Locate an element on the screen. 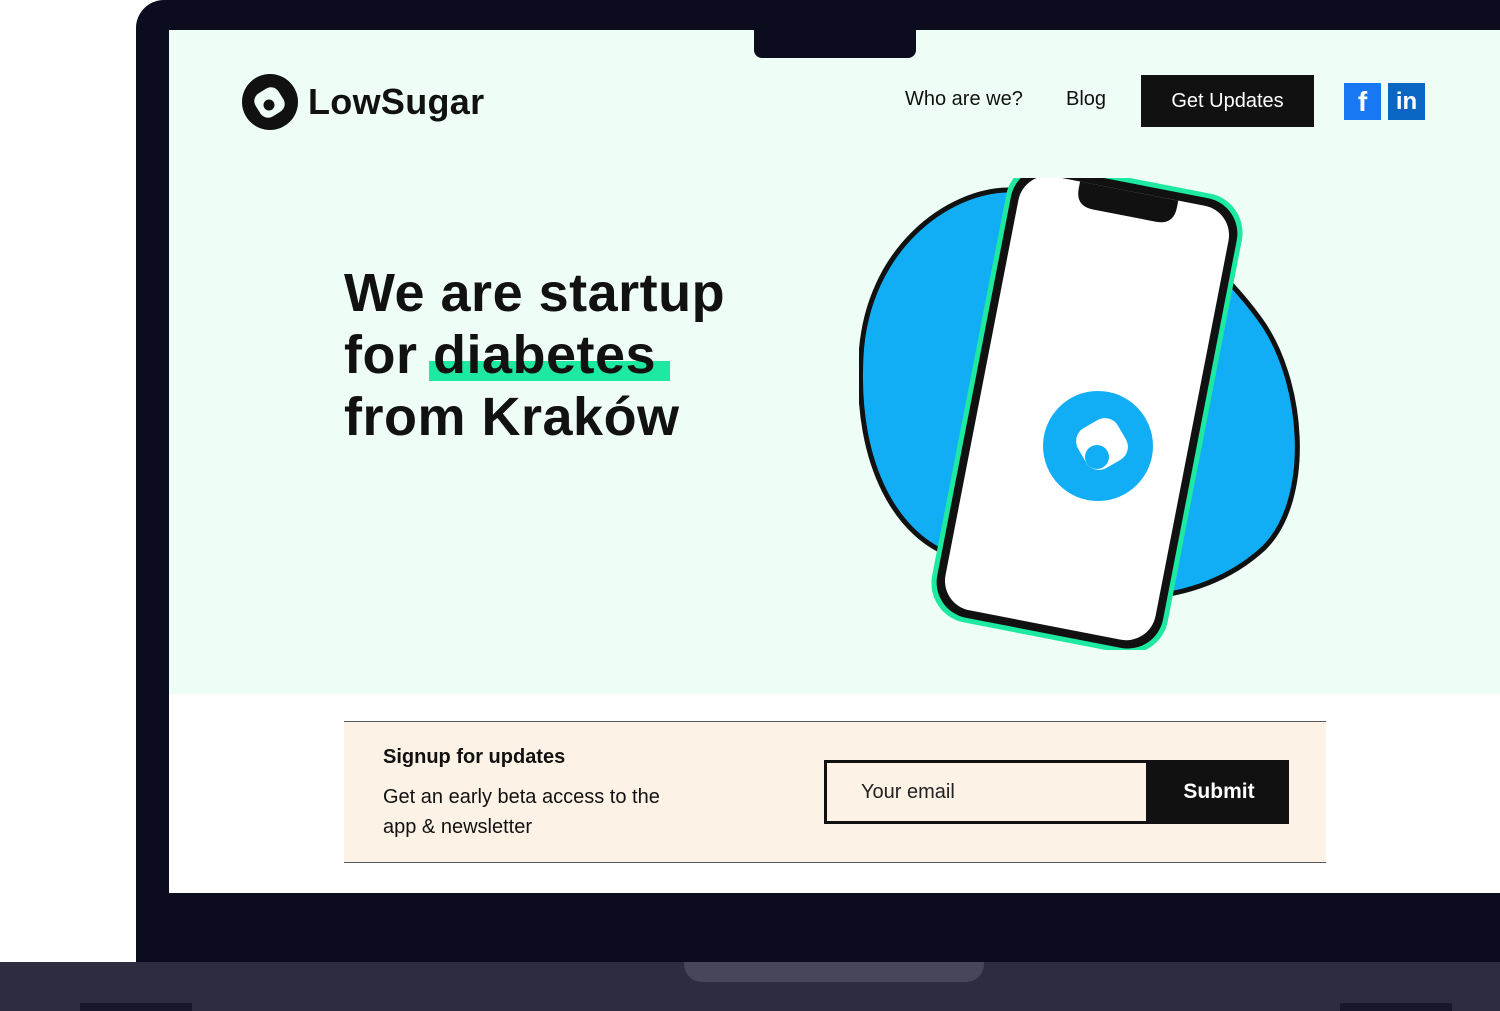 This screenshot has width=1500, height=1011. headline-line-3: from Kraków is located at coordinates (512, 417).